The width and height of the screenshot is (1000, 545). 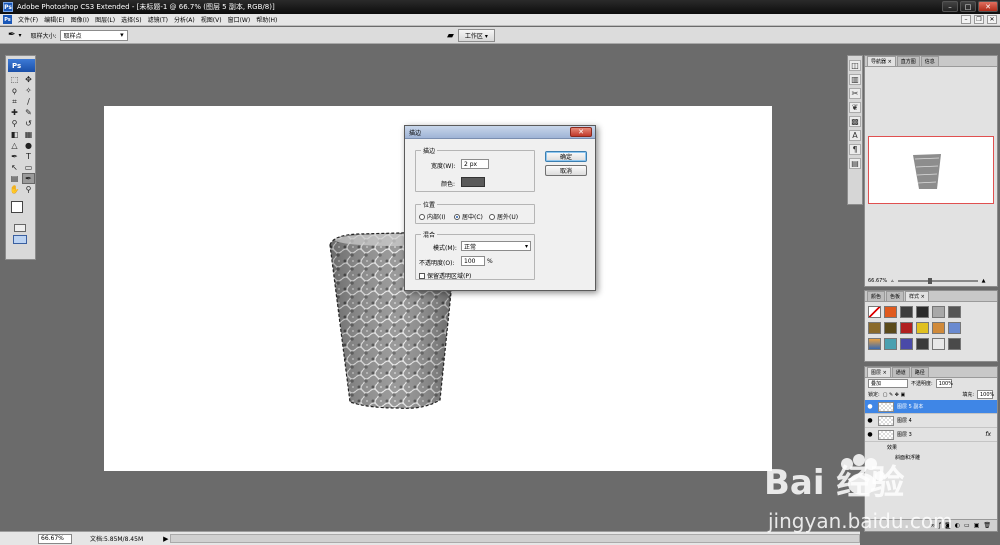 I want to click on maximize-icon: □, so click(x=968, y=6).